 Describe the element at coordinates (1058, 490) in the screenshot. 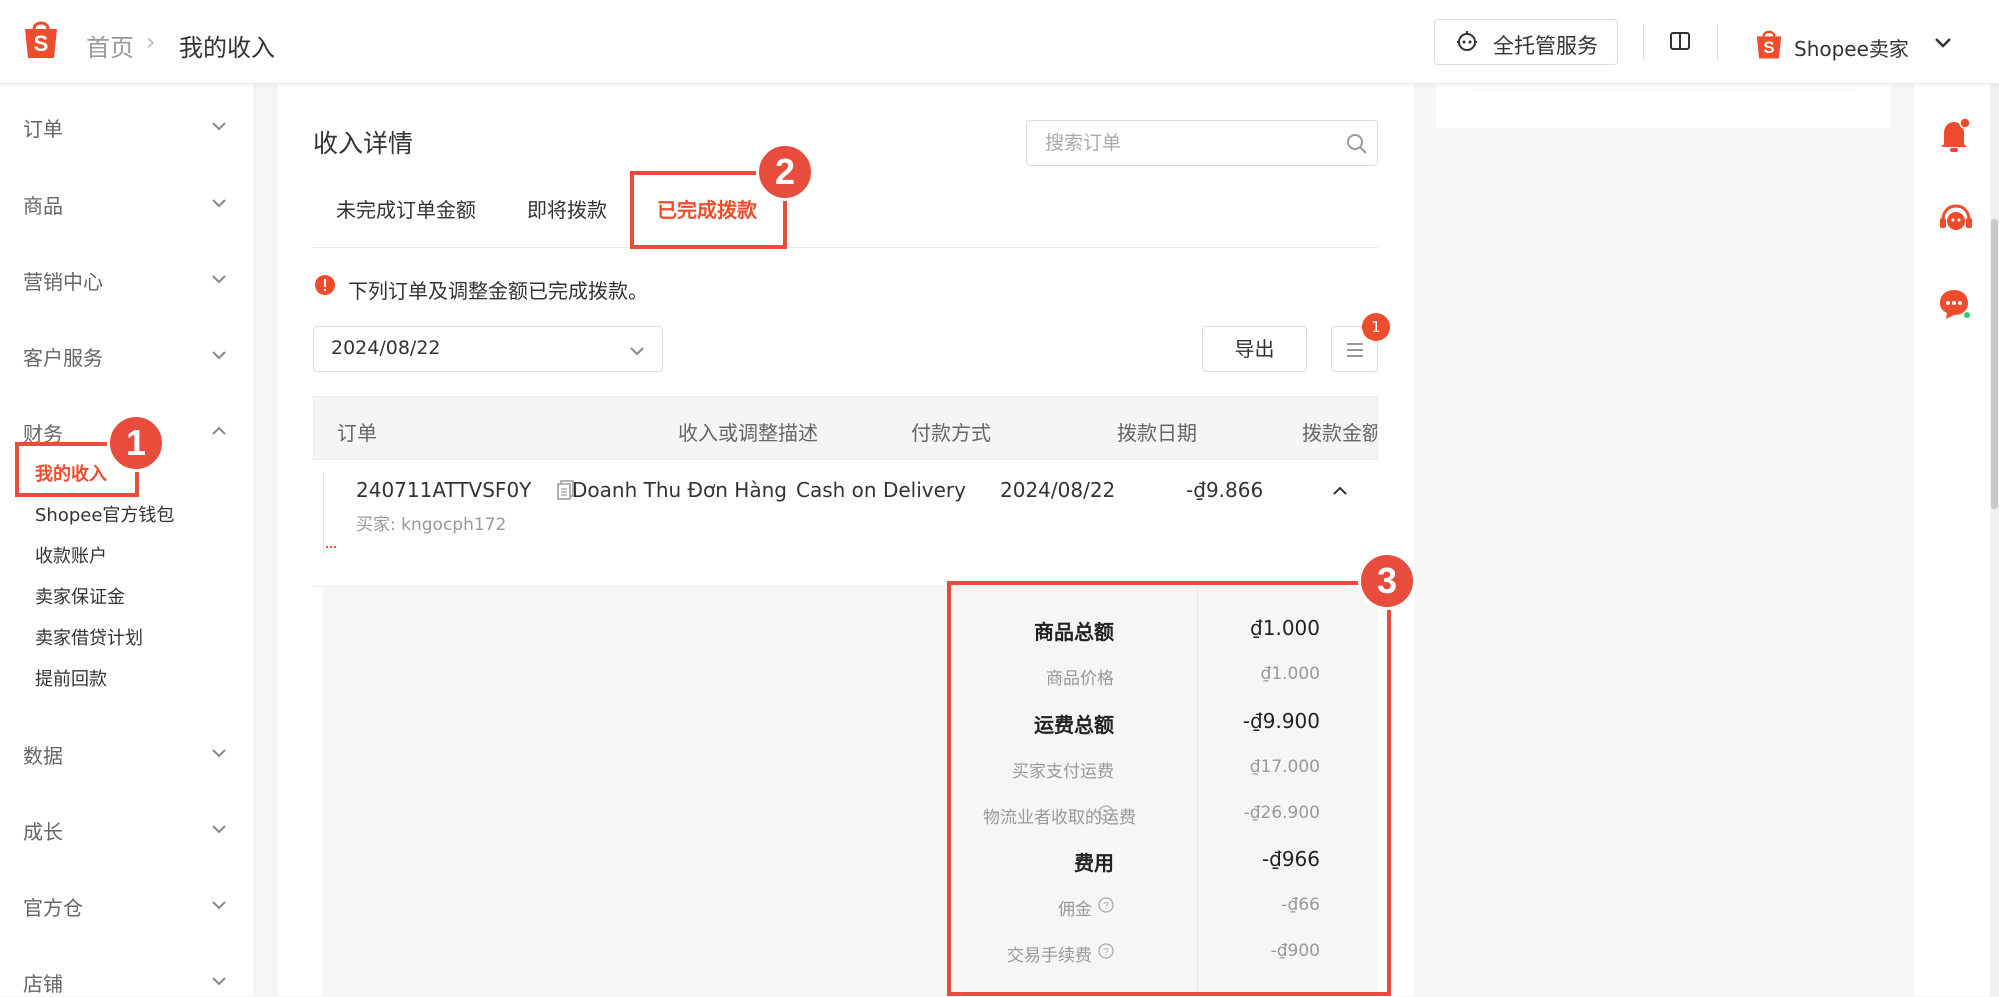

I see `payout-date: 2024/08/22` at that location.